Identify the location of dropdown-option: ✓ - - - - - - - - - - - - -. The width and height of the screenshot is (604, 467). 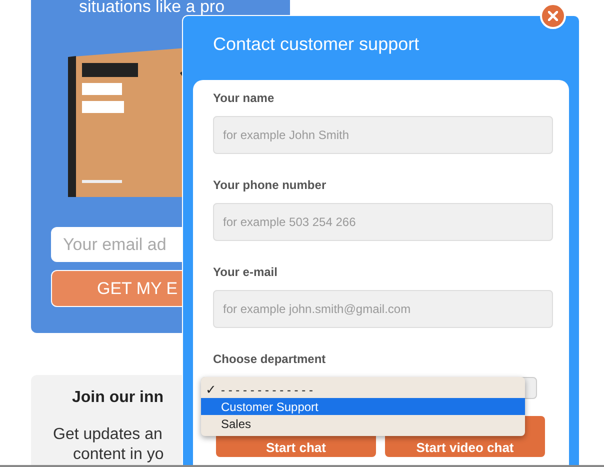
(363, 389).